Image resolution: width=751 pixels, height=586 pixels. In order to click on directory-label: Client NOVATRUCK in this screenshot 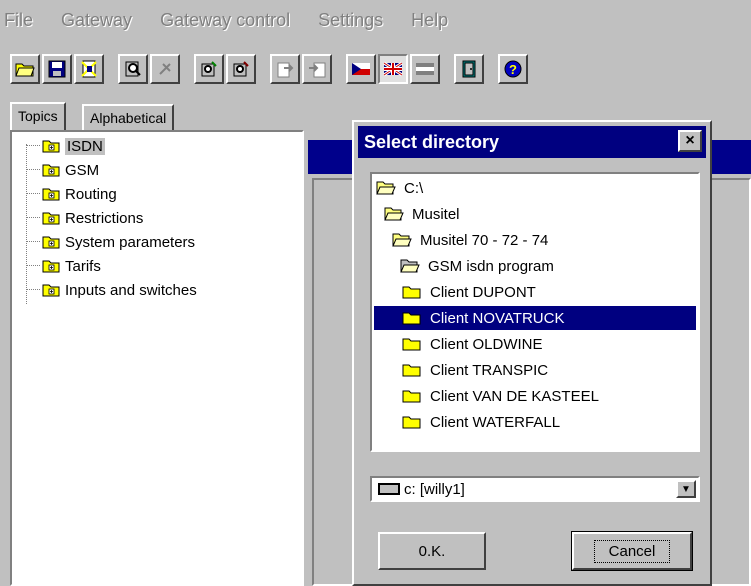, I will do `click(497, 318)`.